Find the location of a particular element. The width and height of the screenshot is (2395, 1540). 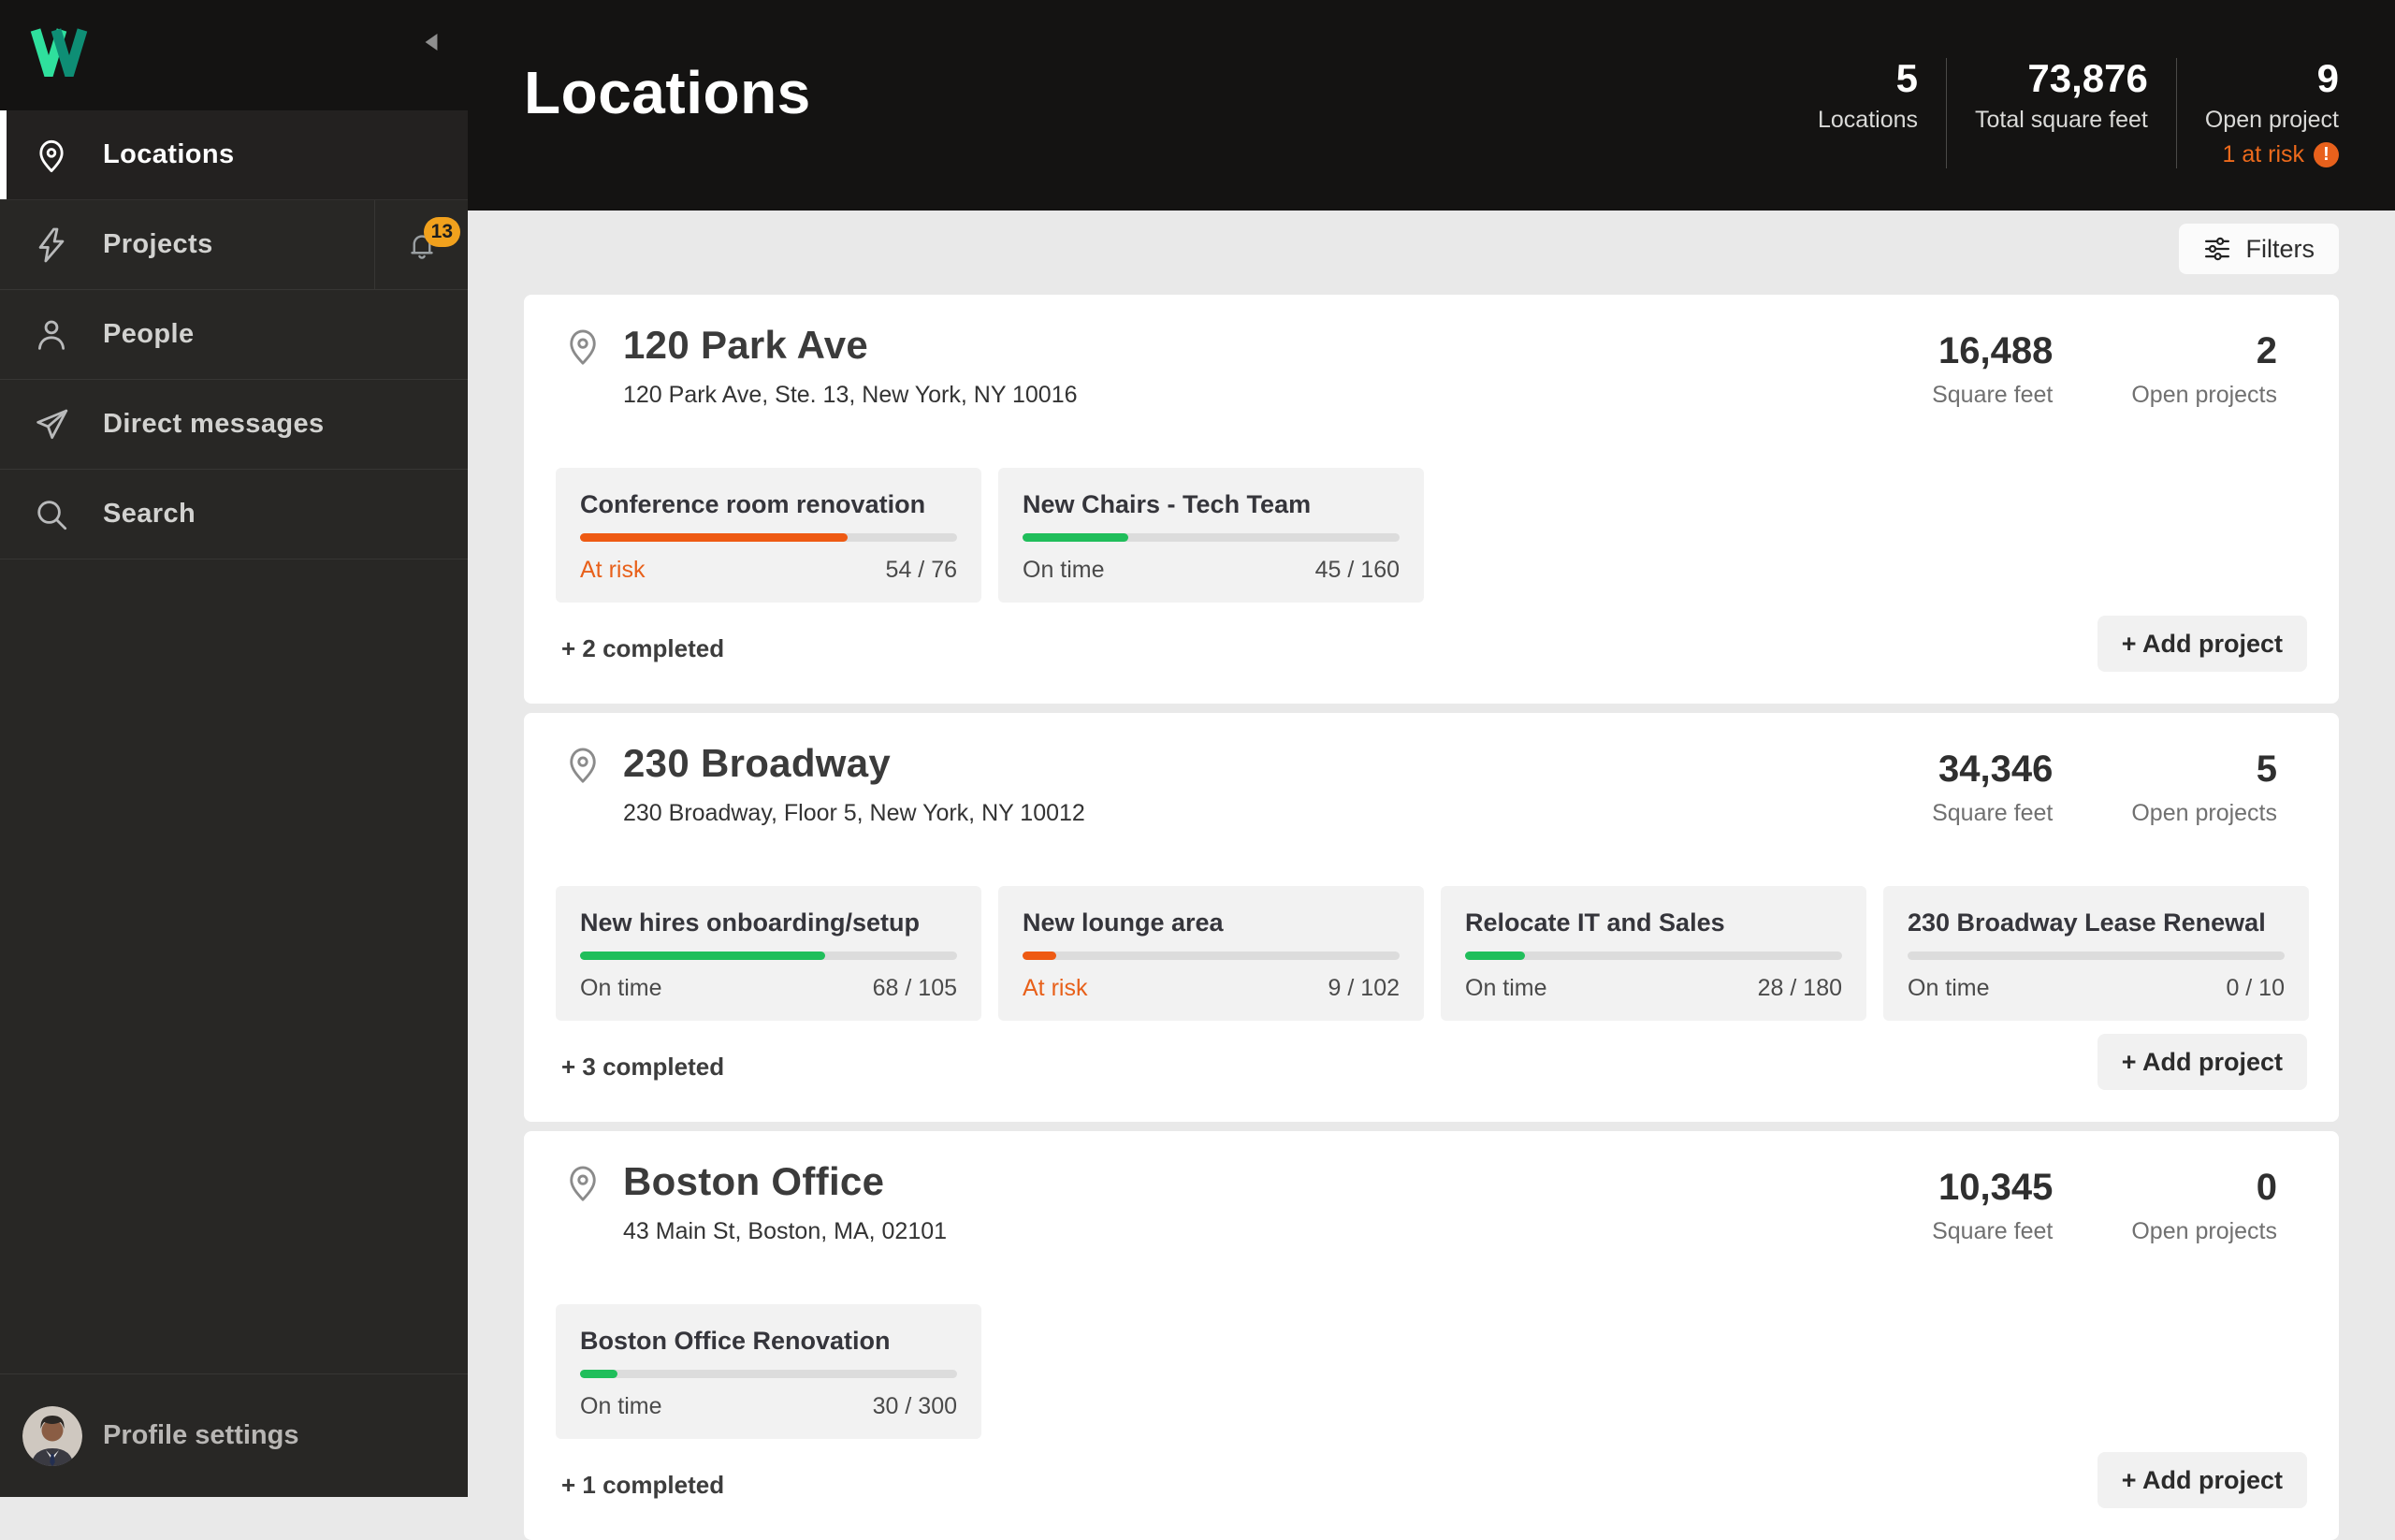

project-progress-count: 45 / 160 is located at coordinates (1357, 570).